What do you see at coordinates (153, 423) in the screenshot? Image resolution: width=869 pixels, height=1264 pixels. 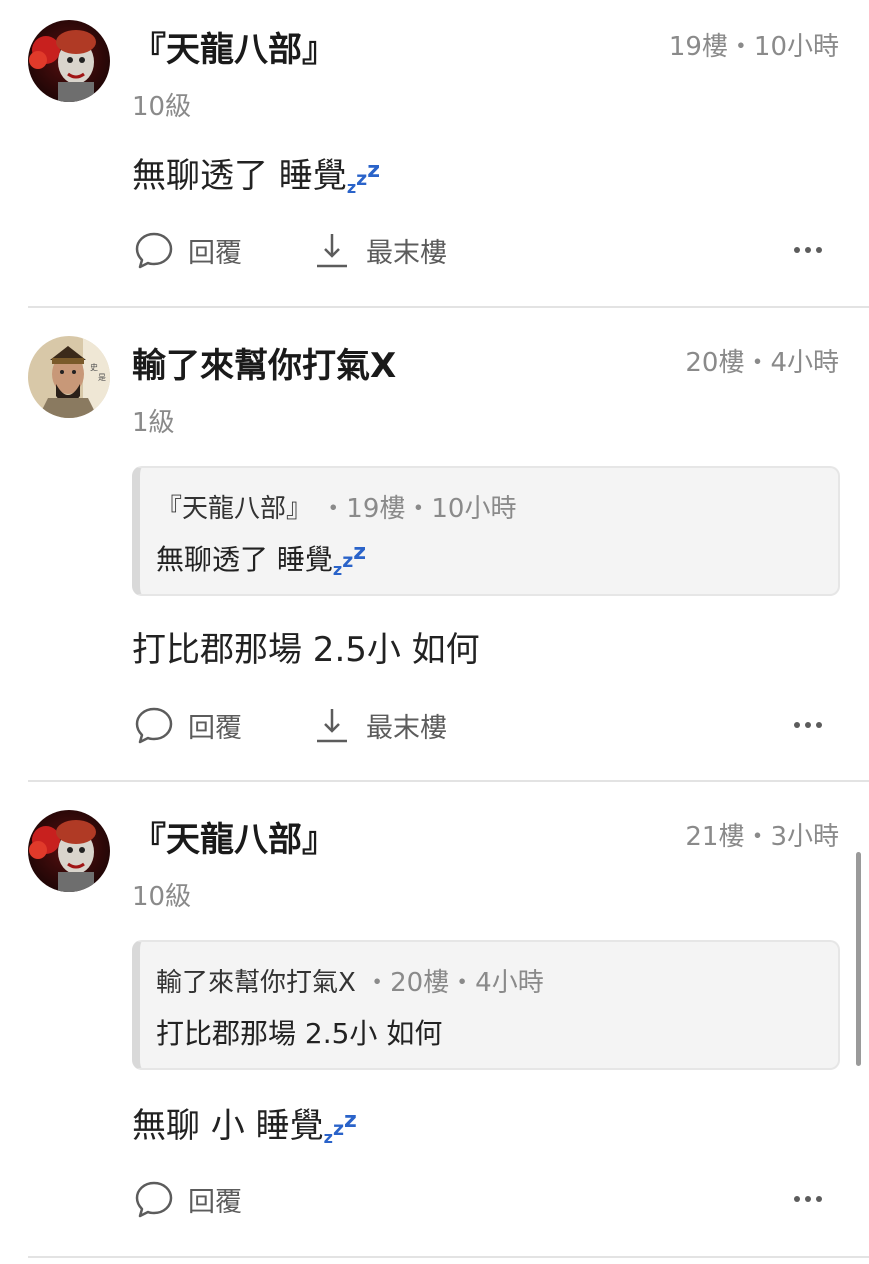 I see `user-level: 1級` at bounding box center [153, 423].